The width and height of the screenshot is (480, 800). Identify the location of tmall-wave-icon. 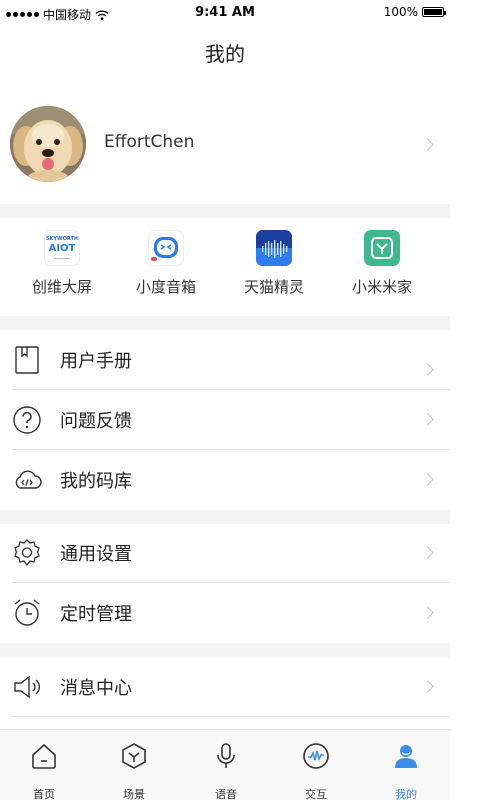
(274, 248).